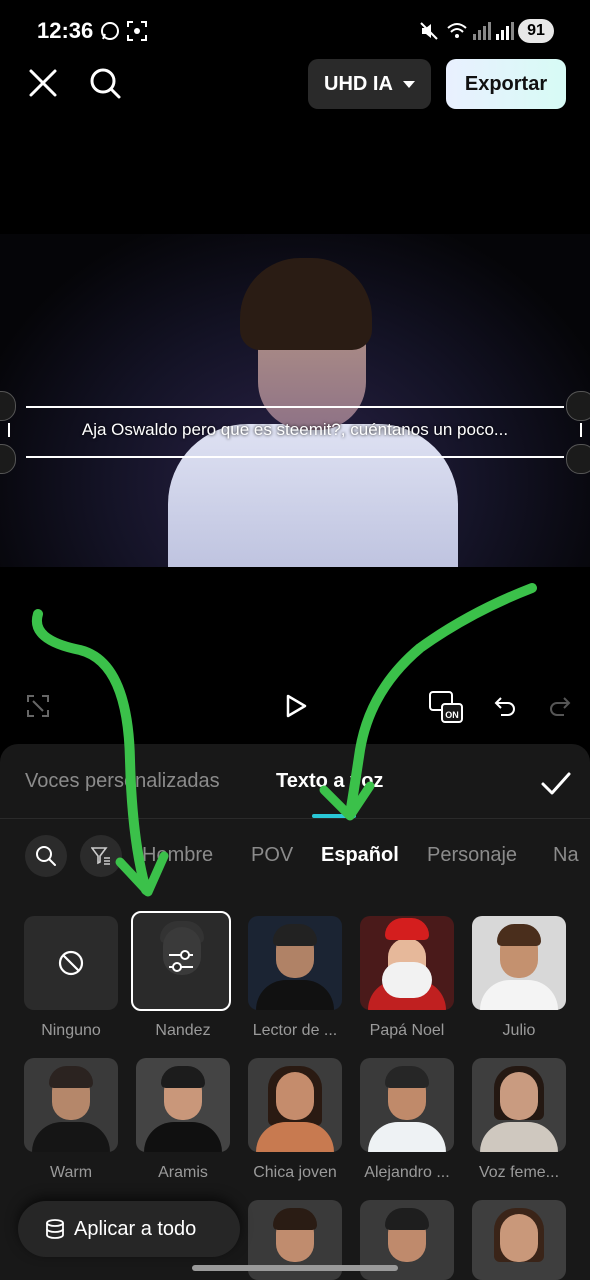  What do you see at coordinates (9, 430) in the screenshot?
I see `handle-bar-left` at bounding box center [9, 430].